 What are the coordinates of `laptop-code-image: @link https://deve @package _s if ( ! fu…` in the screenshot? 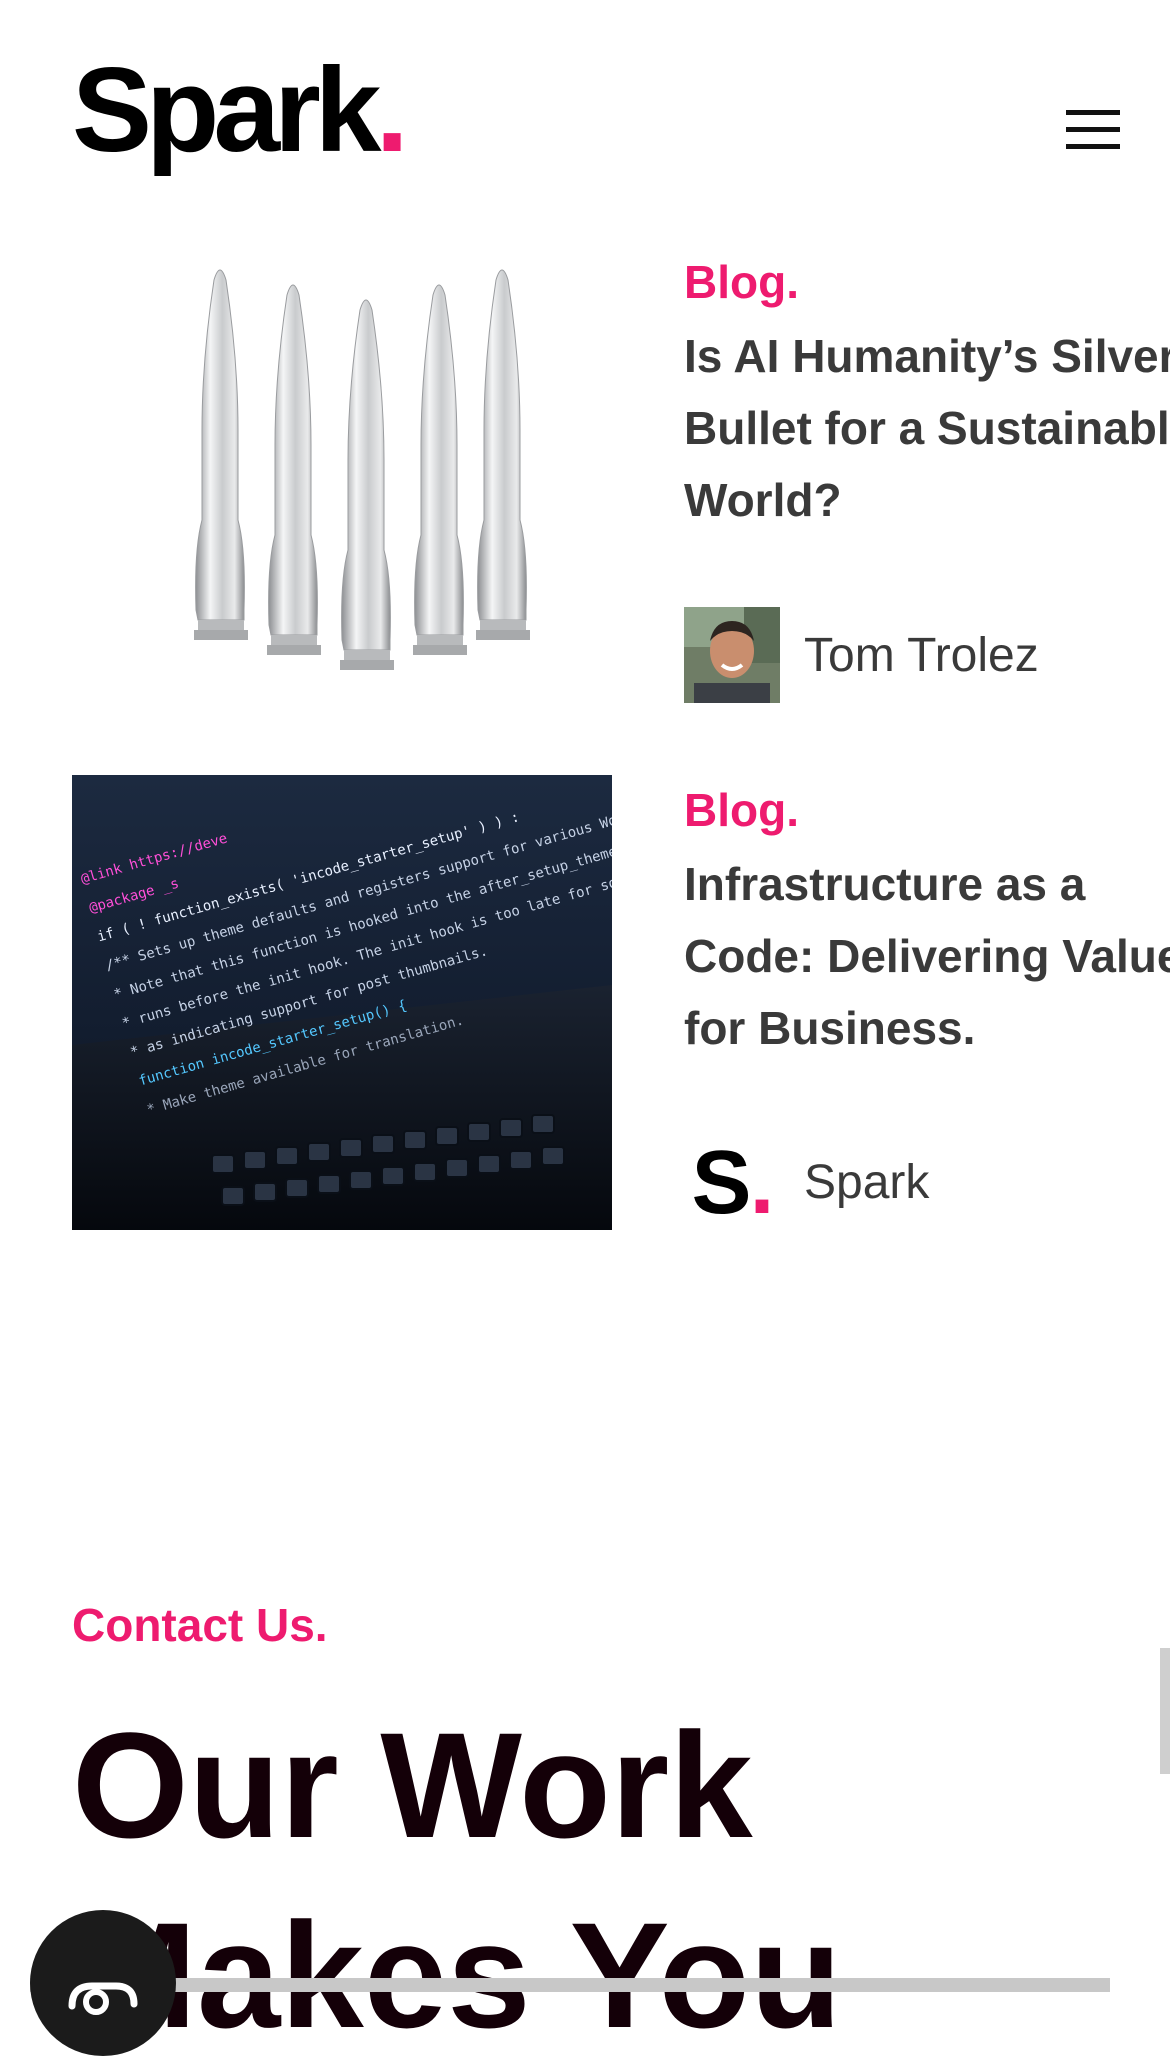 It's located at (342, 1002).